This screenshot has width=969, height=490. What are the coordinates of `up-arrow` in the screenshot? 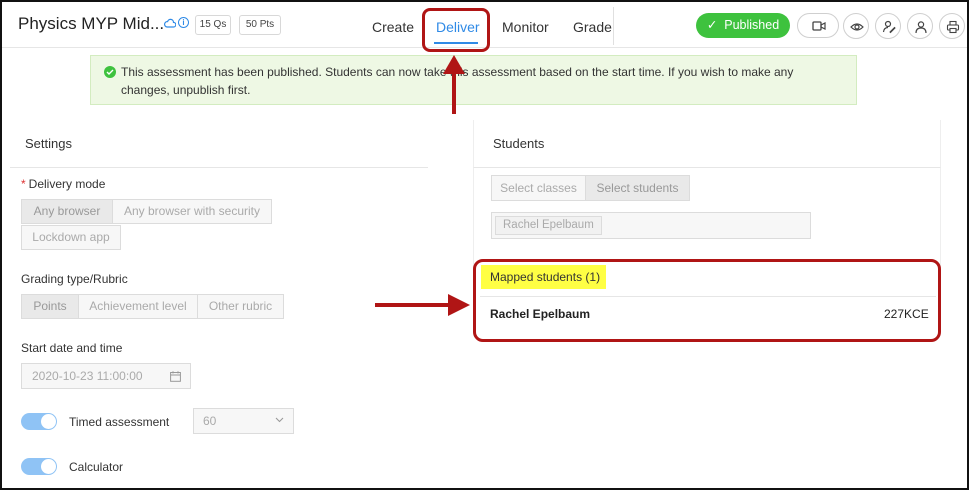 It's located at (454, 84).